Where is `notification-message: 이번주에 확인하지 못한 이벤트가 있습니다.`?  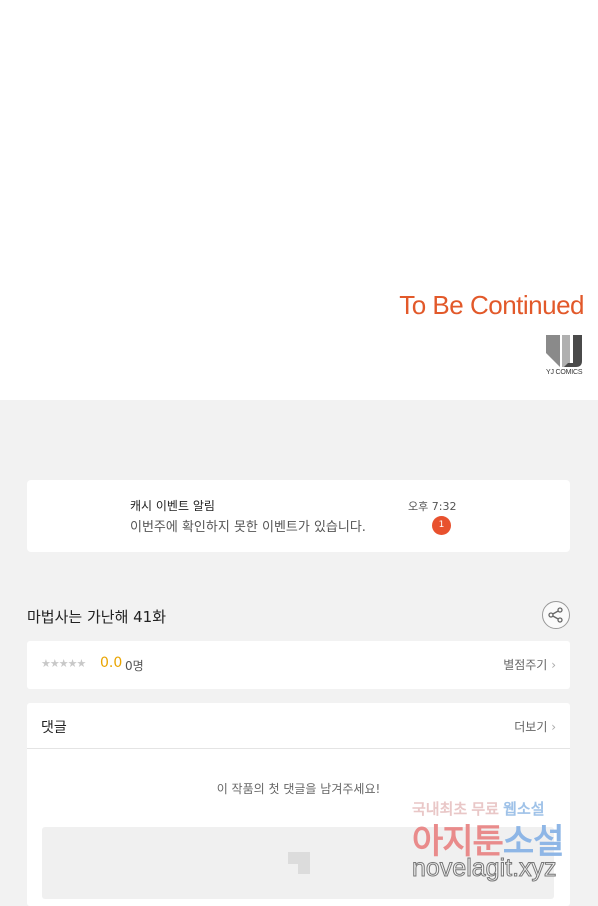 notification-message: 이번주에 확인하지 못한 이벤트가 있습니다. is located at coordinates (248, 527).